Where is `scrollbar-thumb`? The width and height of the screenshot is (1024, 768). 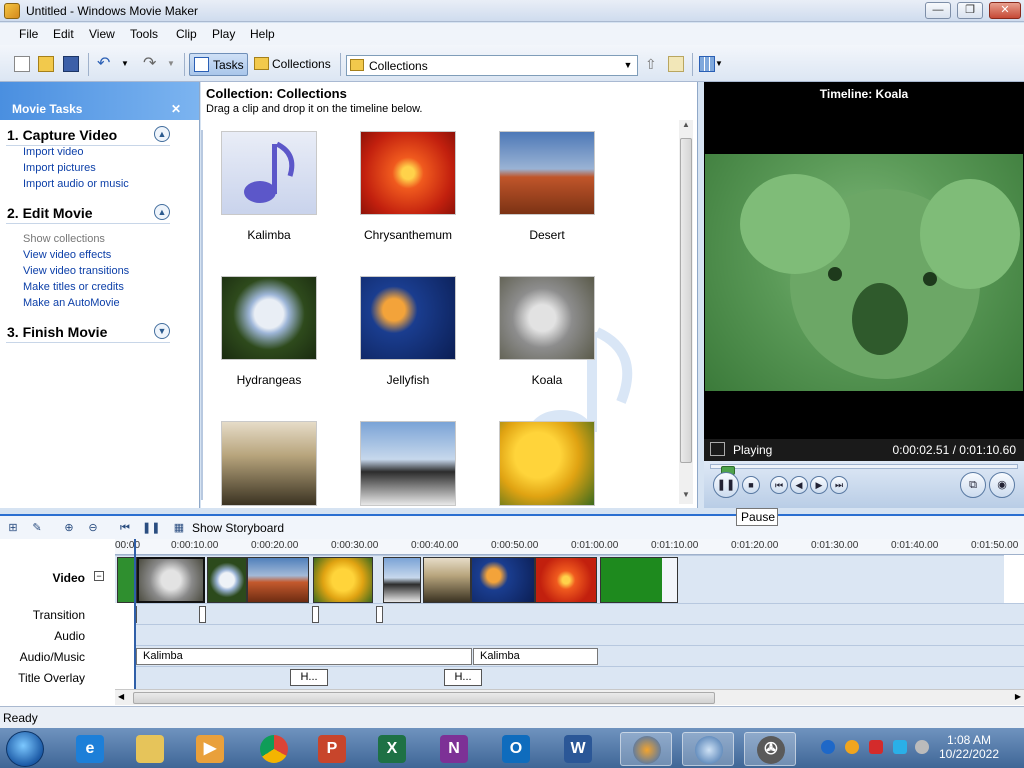 scrollbar-thumb is located at coordinates (686, 300).